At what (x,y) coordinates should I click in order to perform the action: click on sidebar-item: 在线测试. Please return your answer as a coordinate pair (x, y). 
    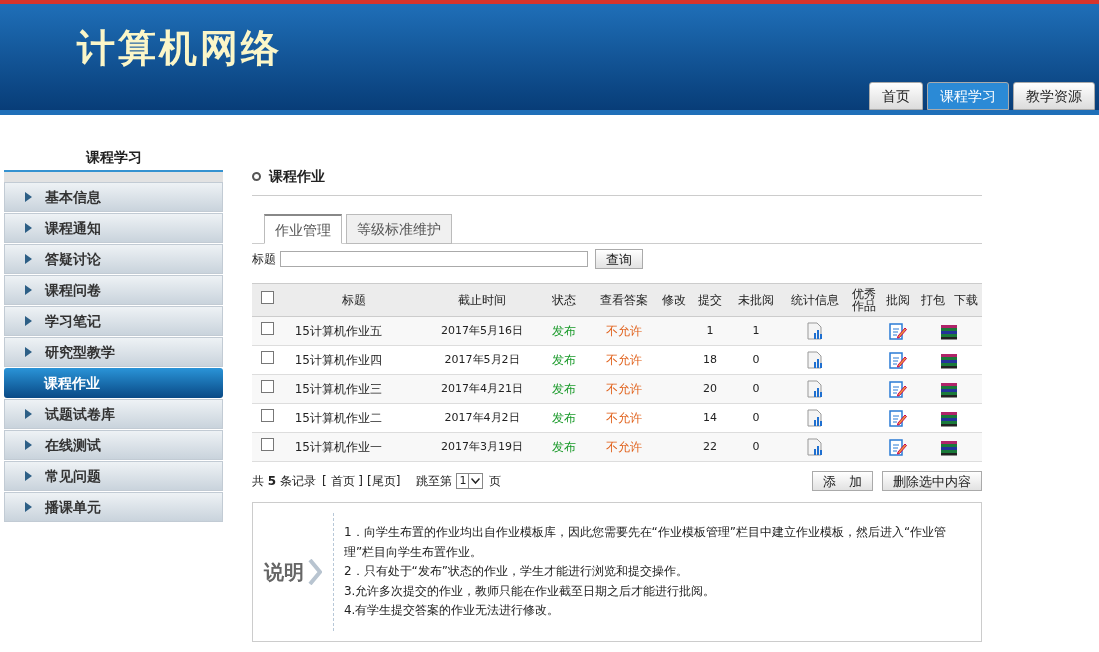
    Looking at the image, I should click on (113, 445).